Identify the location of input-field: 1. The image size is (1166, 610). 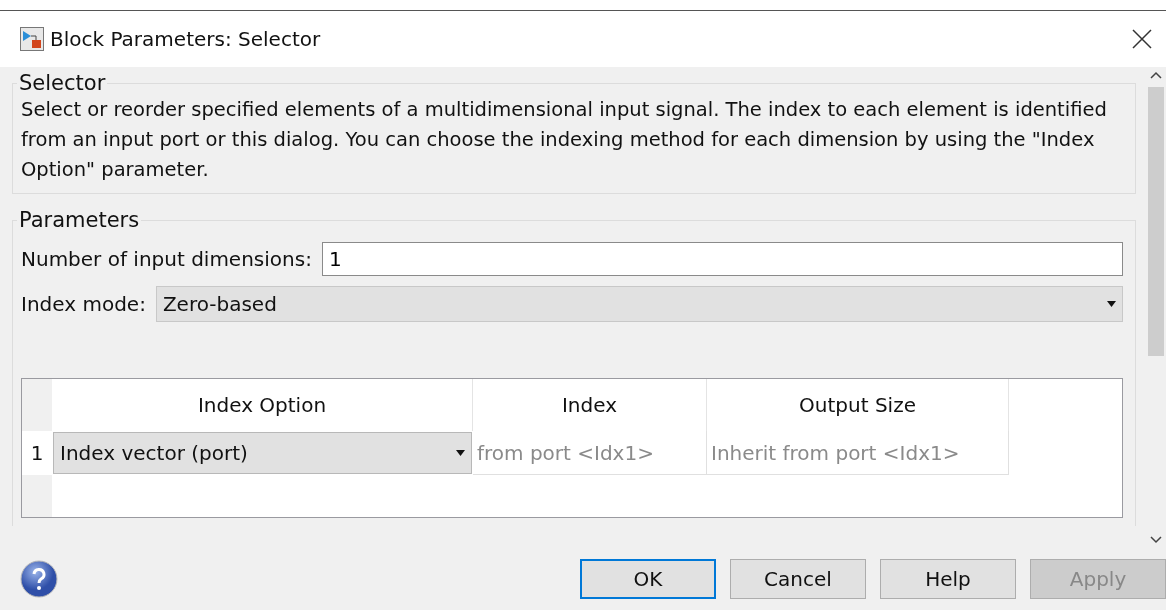
(722, 259).